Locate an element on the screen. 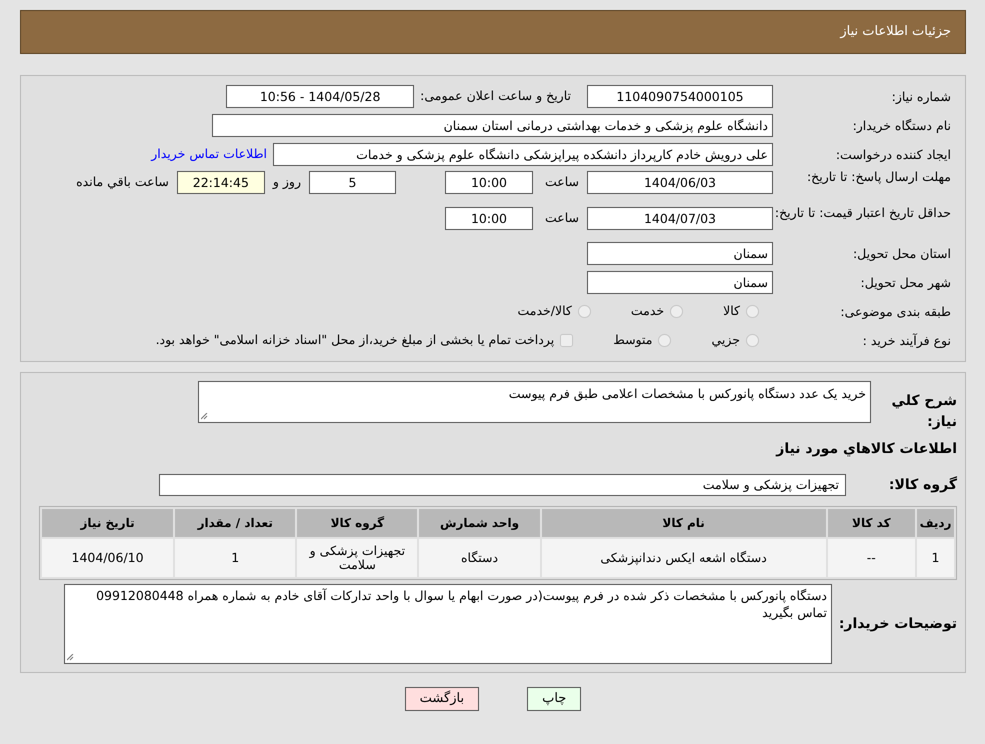 The width and height of the screenshot is (985, 744). text-value: دستگاه پانورکس با مشخصات ذکر شده در فرم پیوست(در صورت ابهام یا سوال با واحد تدارکات آقای خادم به شماره همراه 09912080448 تماس بگیرید is located at coordinates (461, 604).